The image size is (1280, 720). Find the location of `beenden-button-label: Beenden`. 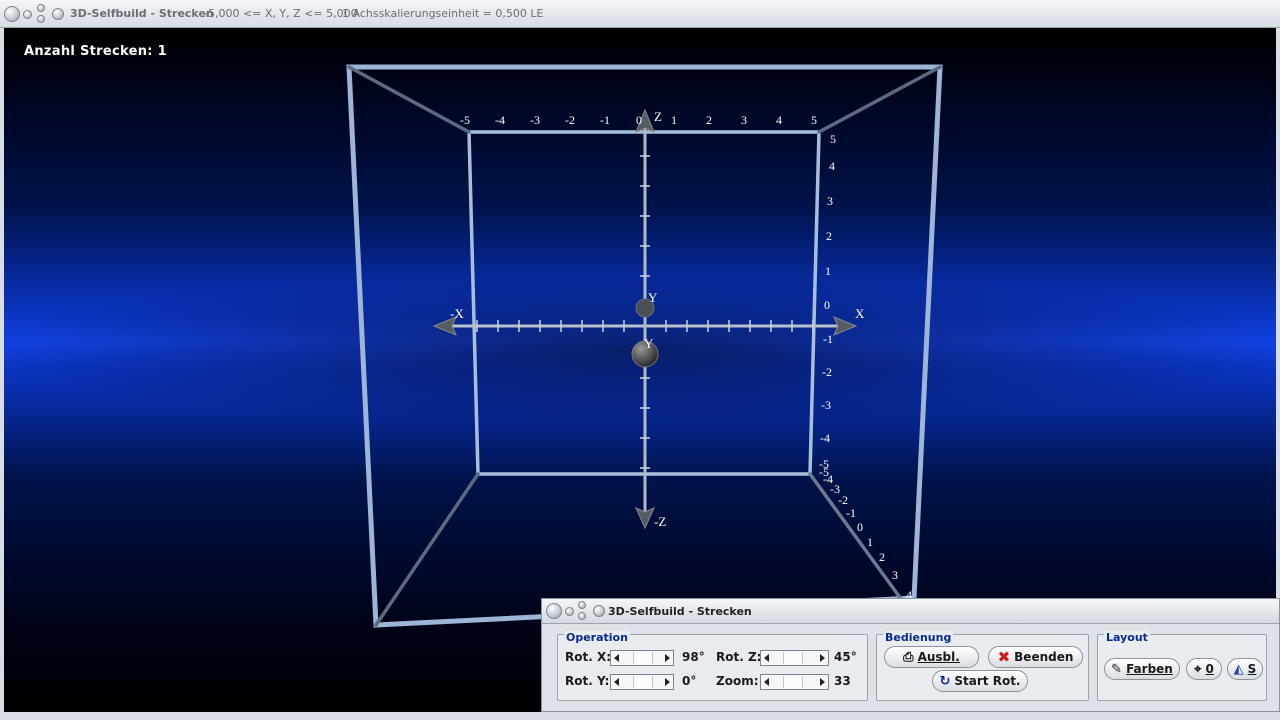

beenden-button-label: Beenden is located at coordinates (1044, 657).